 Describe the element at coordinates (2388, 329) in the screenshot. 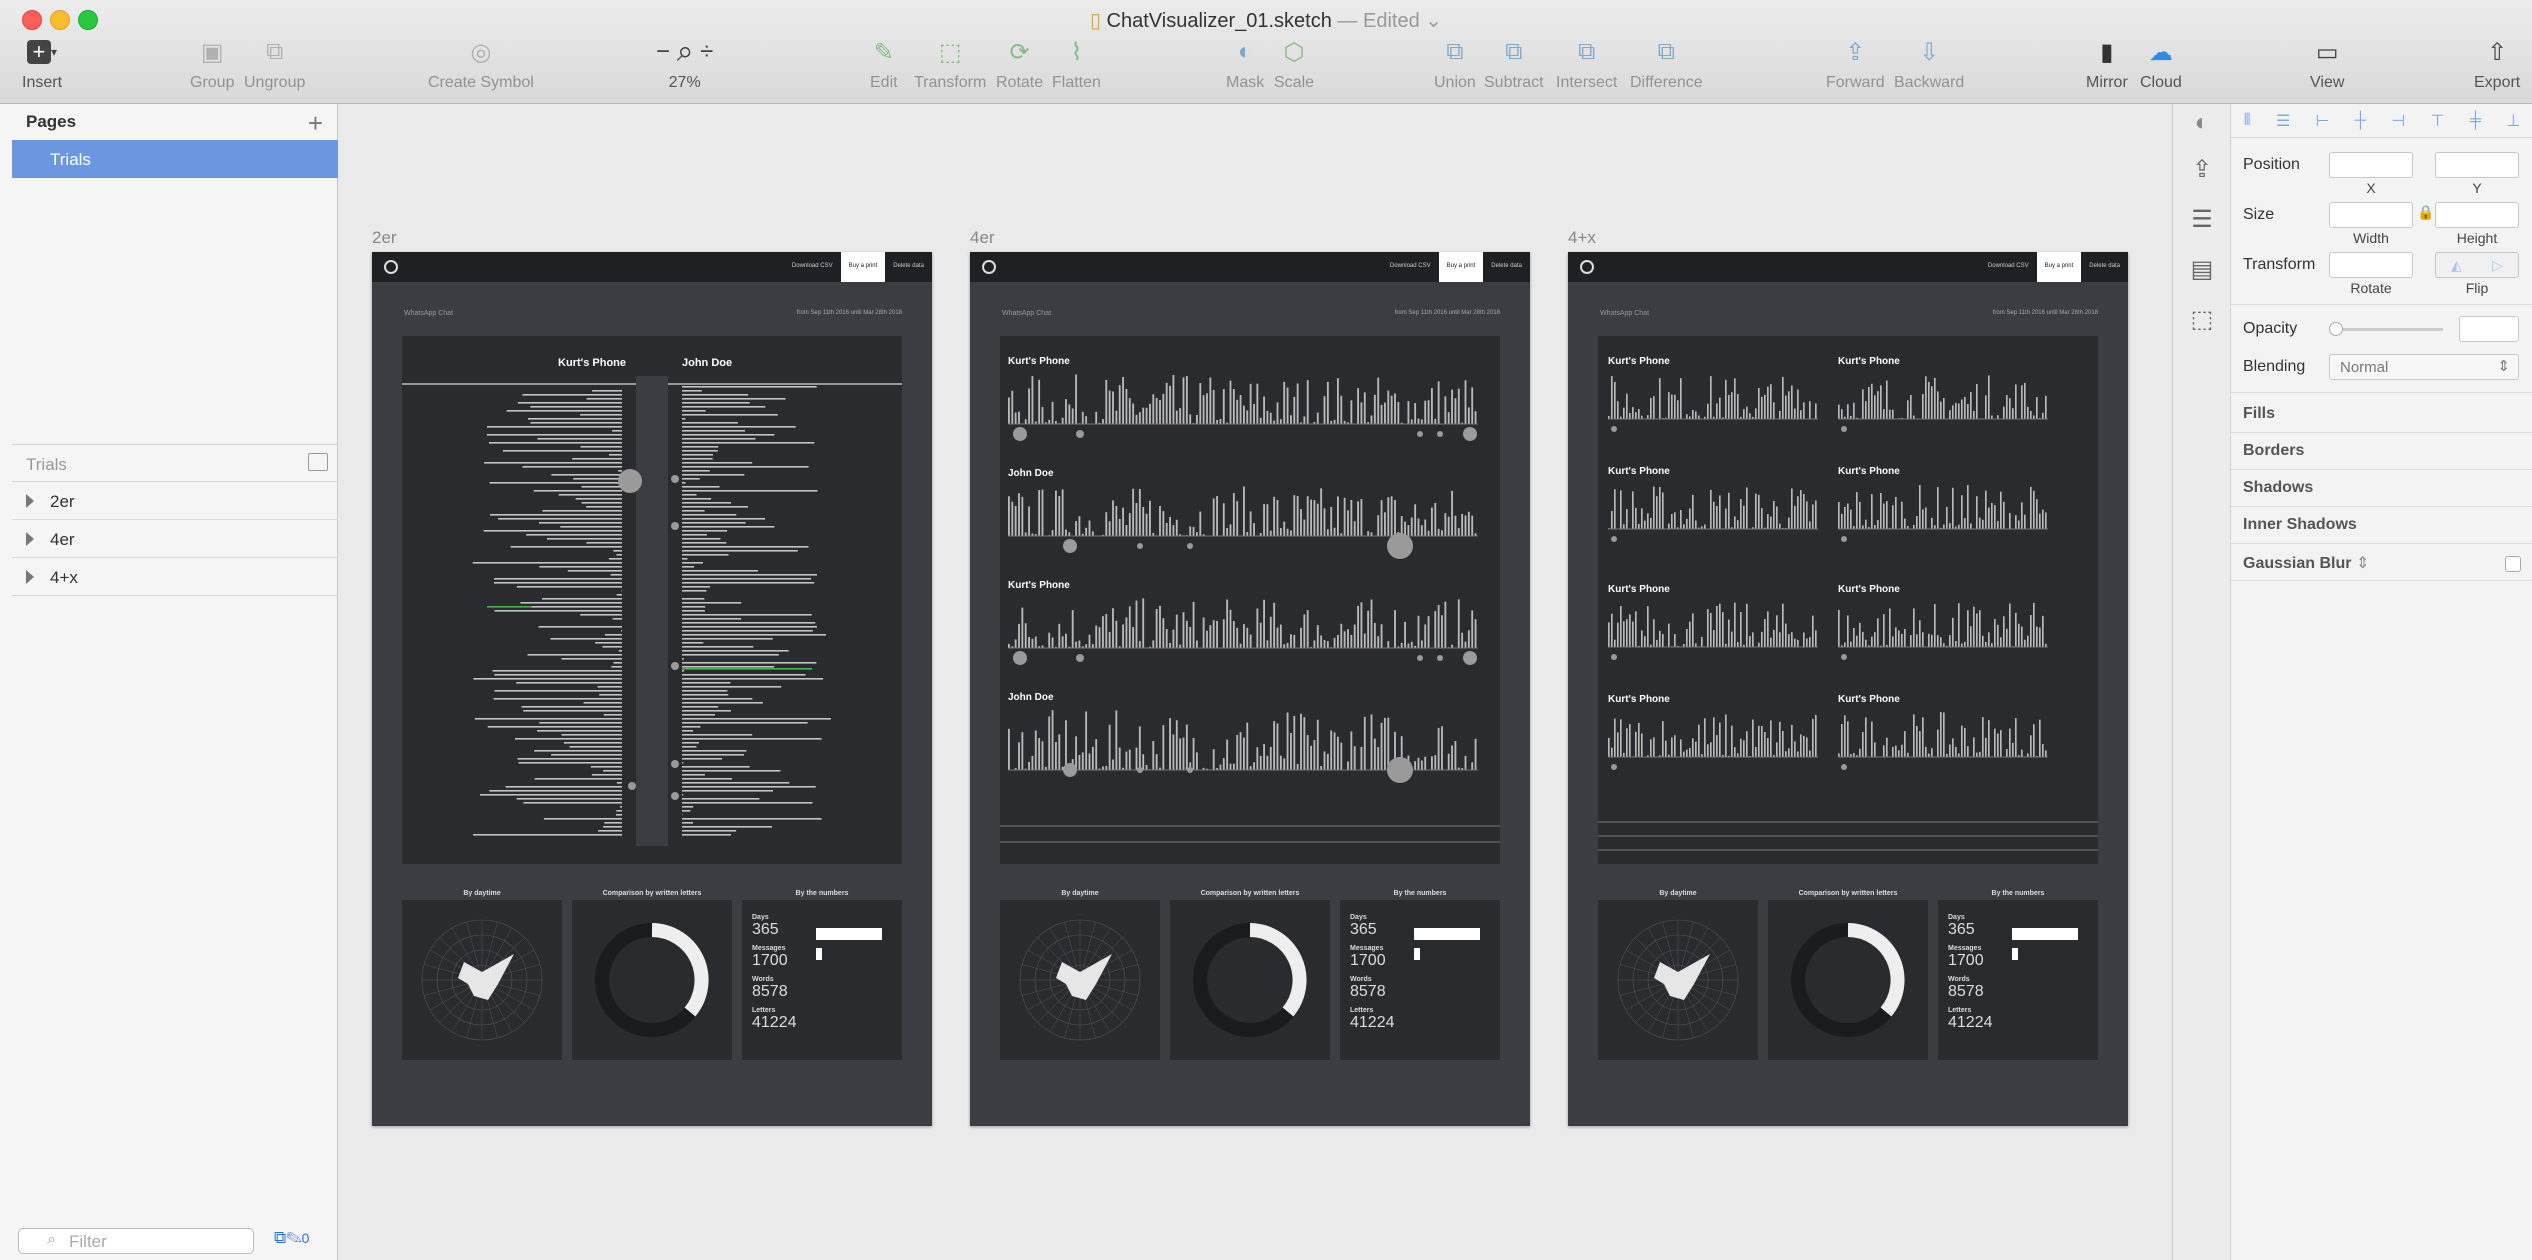

I see `opacity-slider` at that location.